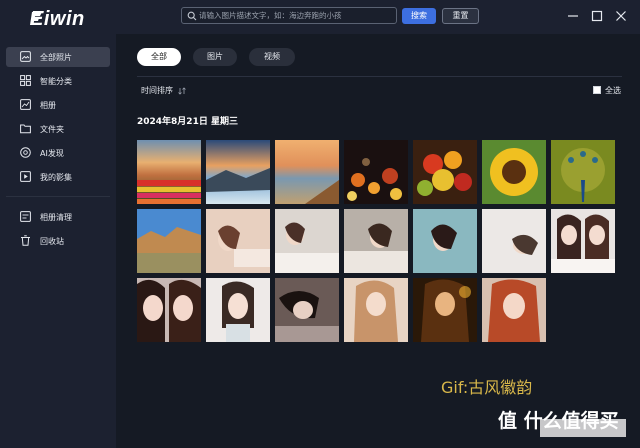  Describe the element at coordinates (621, 16) in the screenshot. I see `close-icon` at that location.